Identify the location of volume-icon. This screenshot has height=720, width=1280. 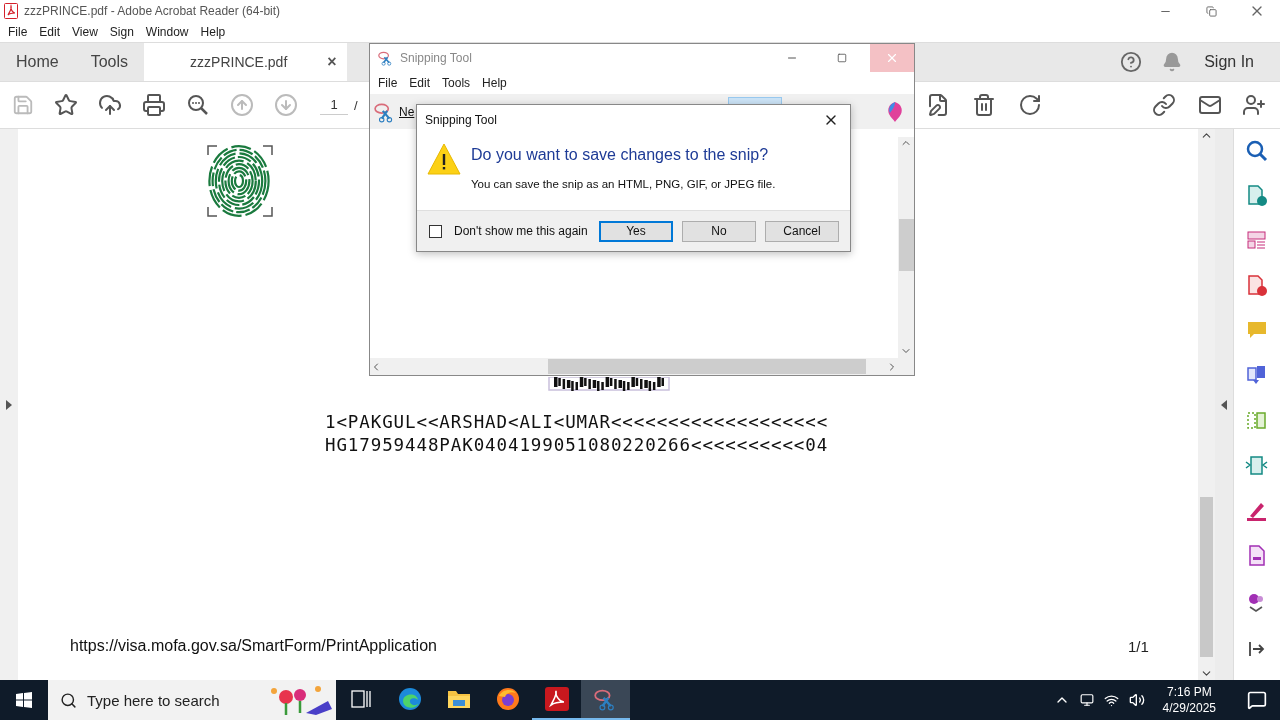
(1136, 700).